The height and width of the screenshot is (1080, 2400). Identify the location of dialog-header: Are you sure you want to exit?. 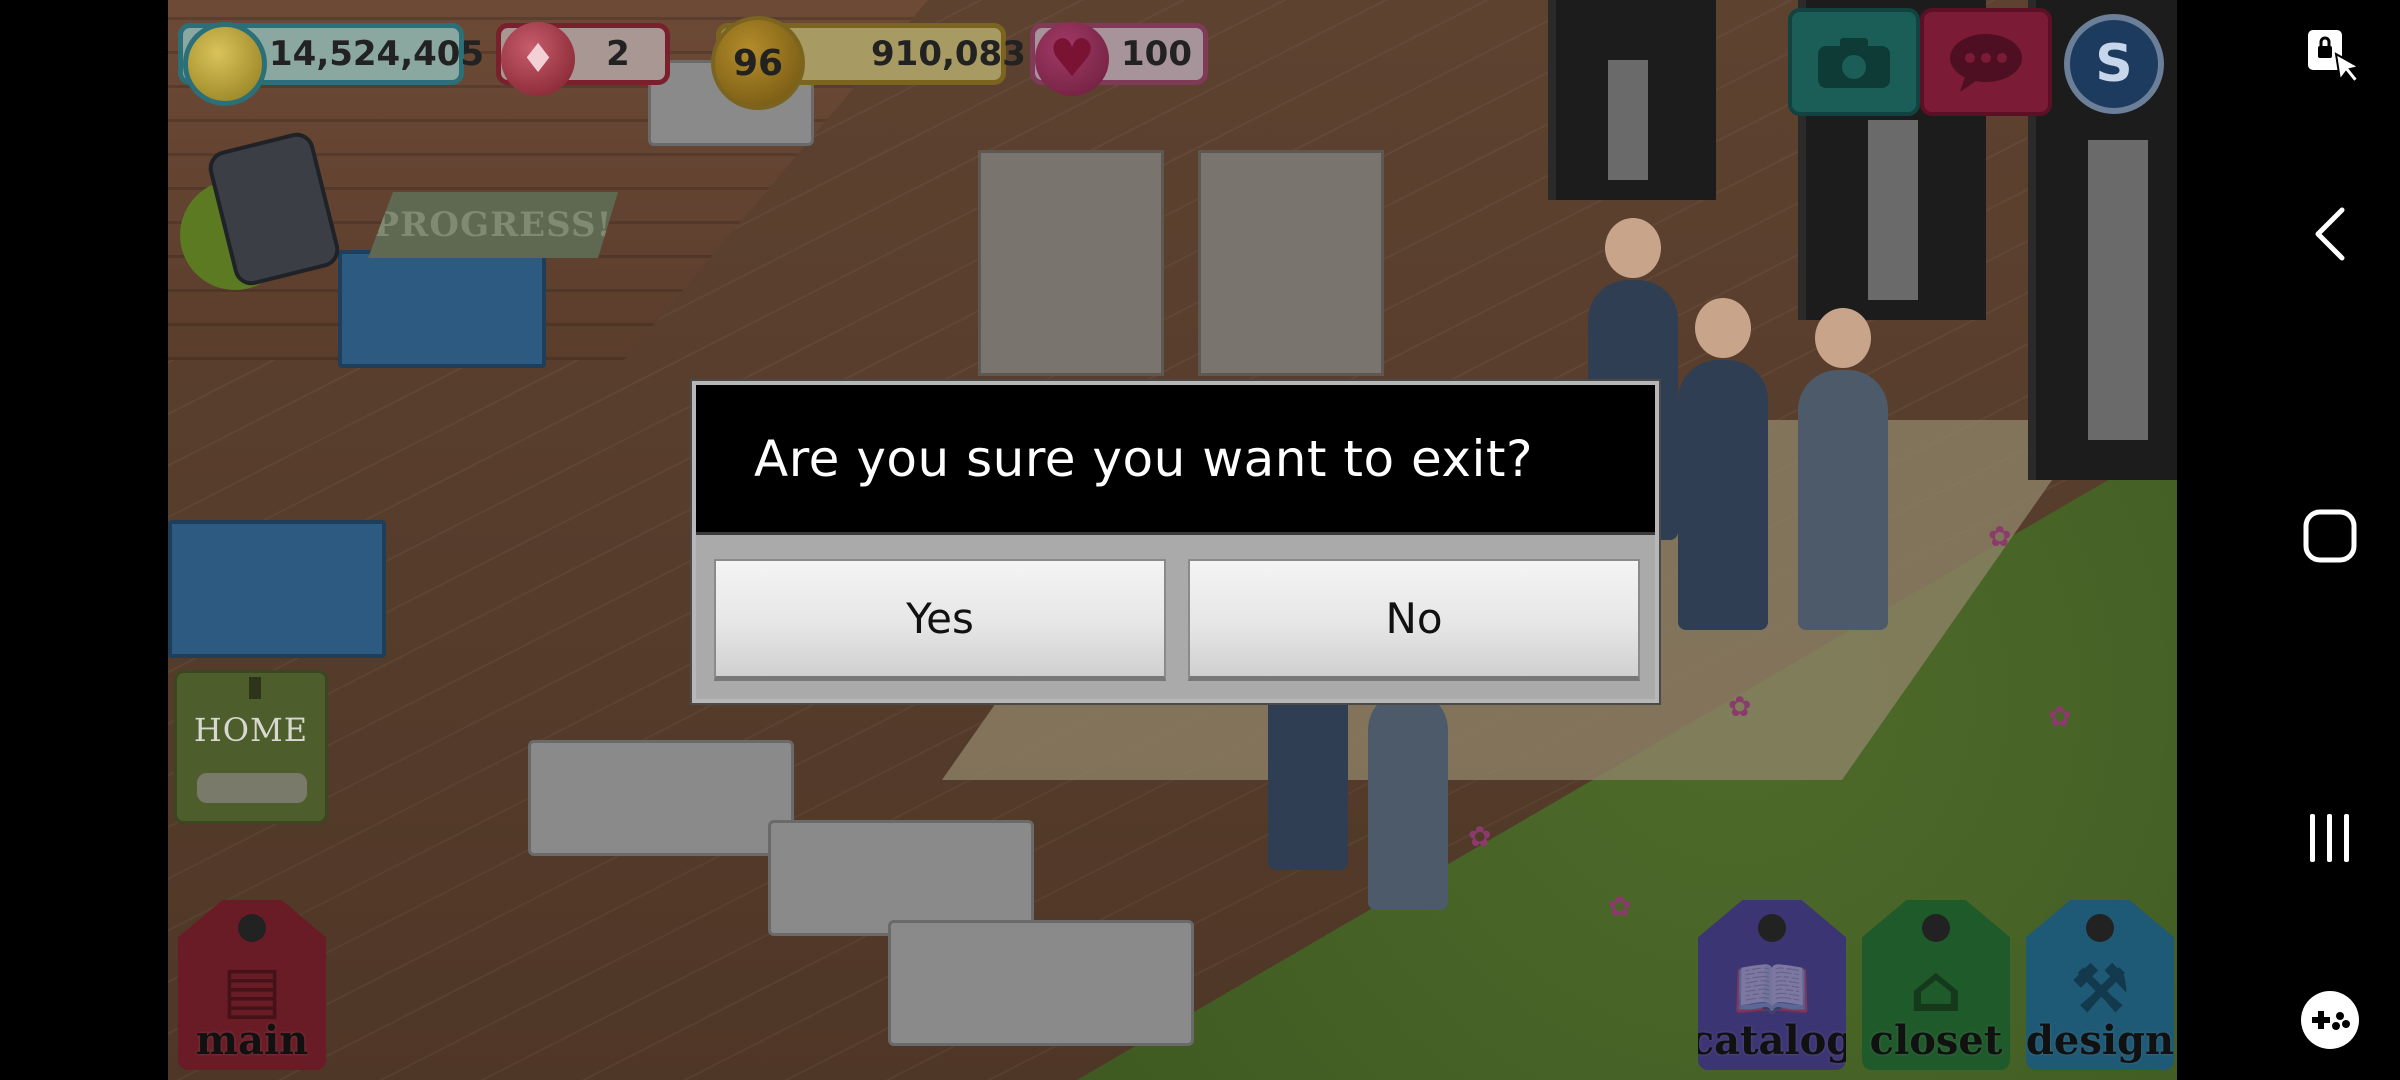
(1175, 460).